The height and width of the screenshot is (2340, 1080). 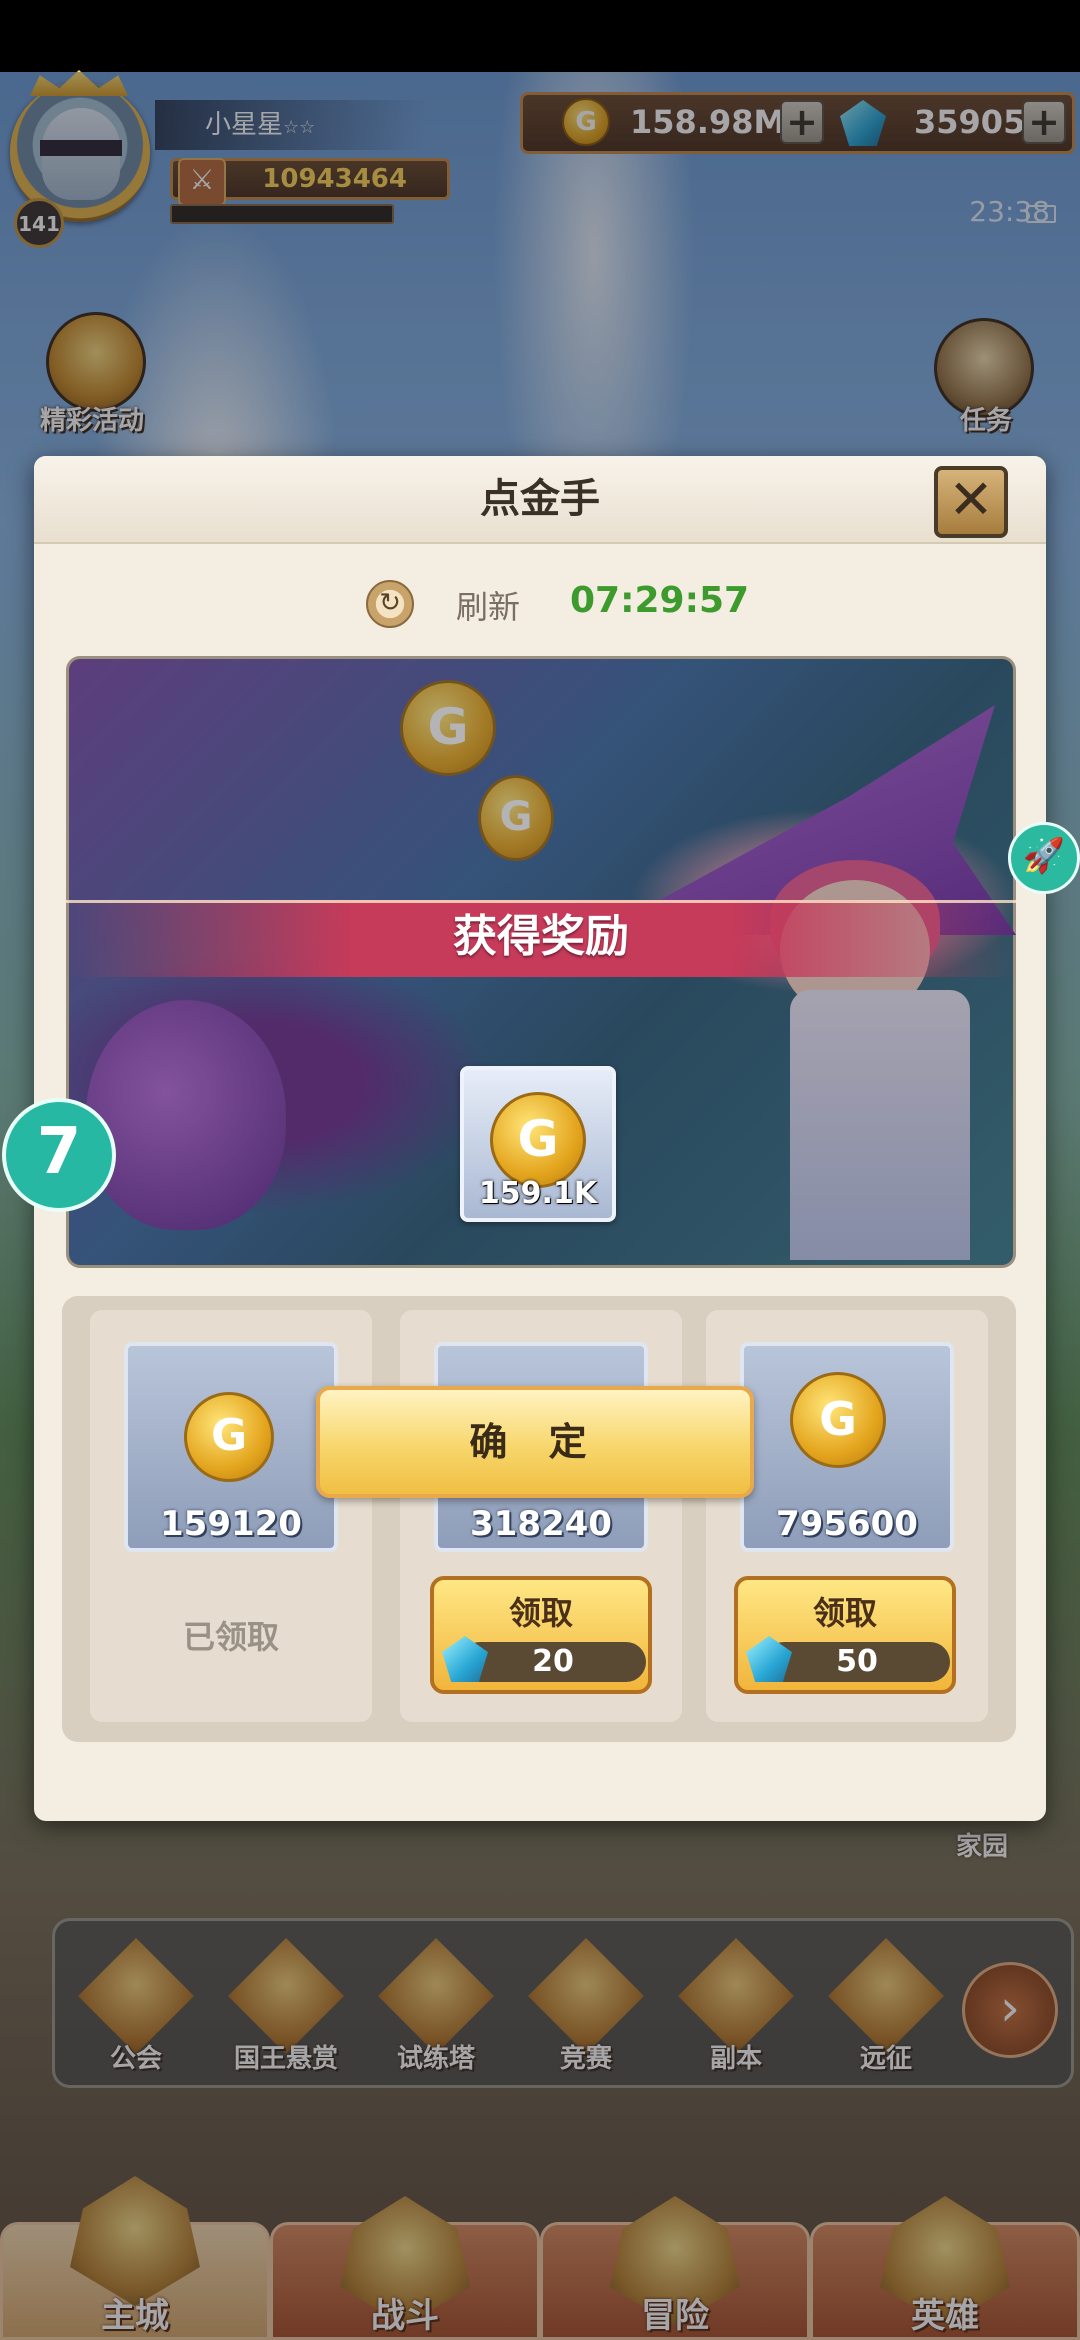 What do you see at coordinates (540, 36) in the screenshot?
I see `status-bar` at bounding box center [540, 36].